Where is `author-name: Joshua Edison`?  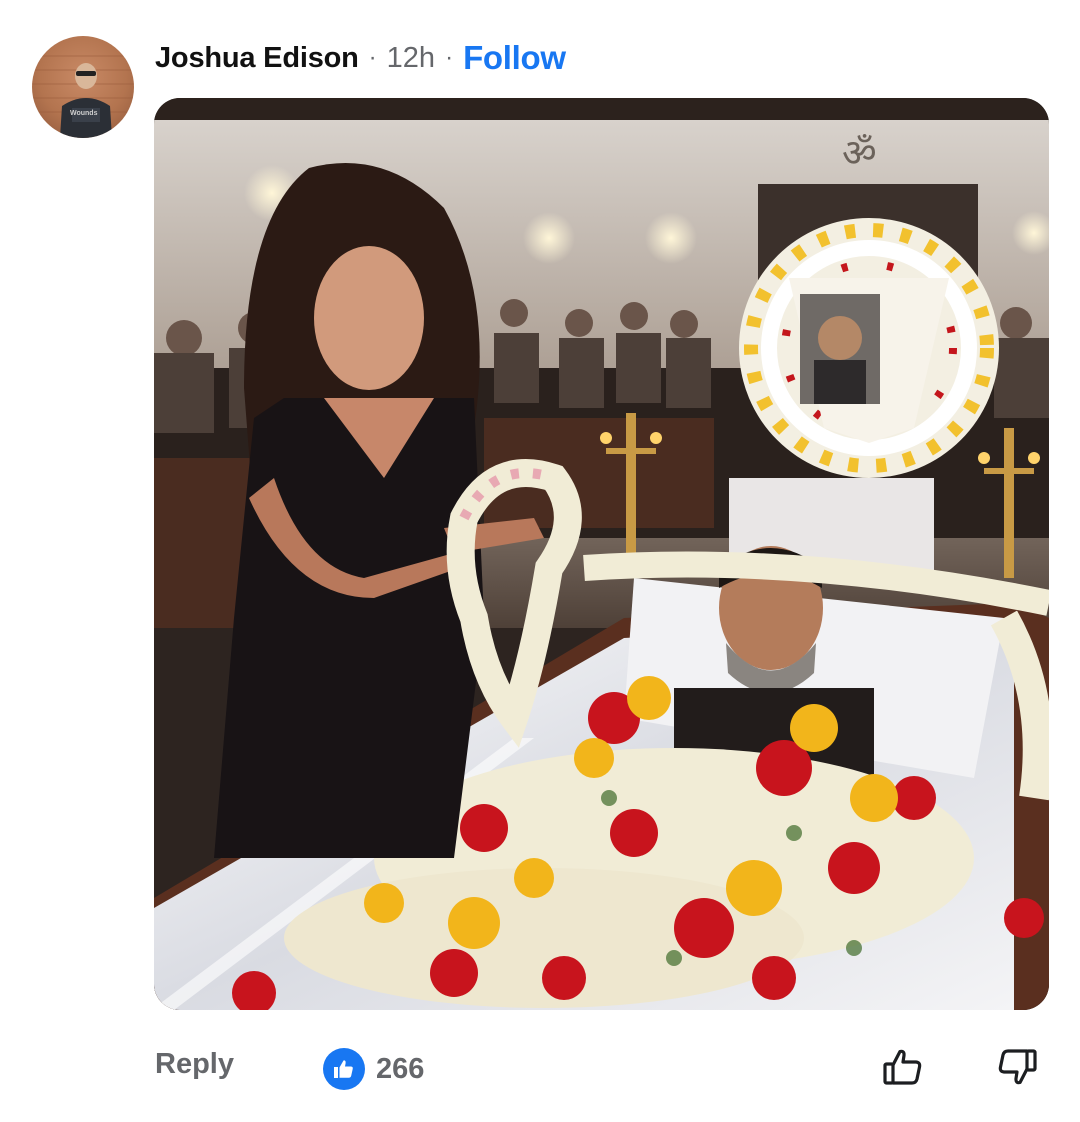
author-name: Joshua Edison is located at coordinates (257, 58).